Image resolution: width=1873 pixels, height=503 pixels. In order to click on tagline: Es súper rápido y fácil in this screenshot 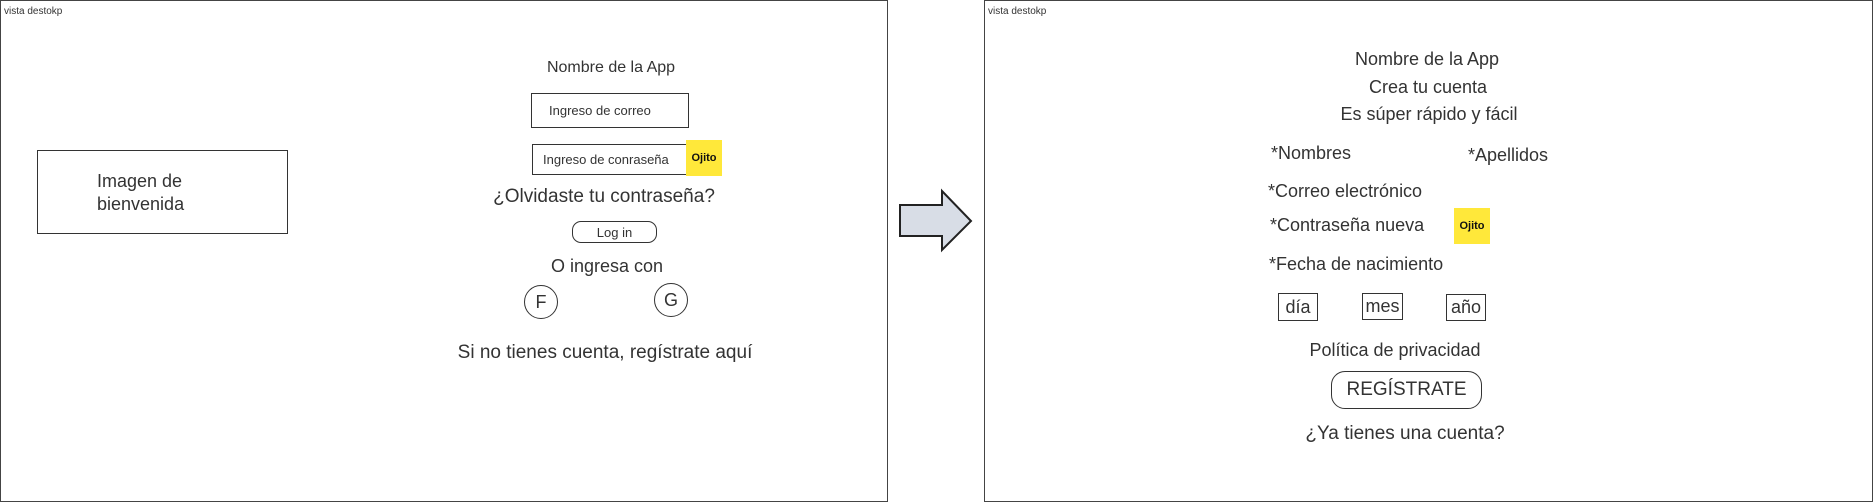, I will do `click(1429, 114)`.